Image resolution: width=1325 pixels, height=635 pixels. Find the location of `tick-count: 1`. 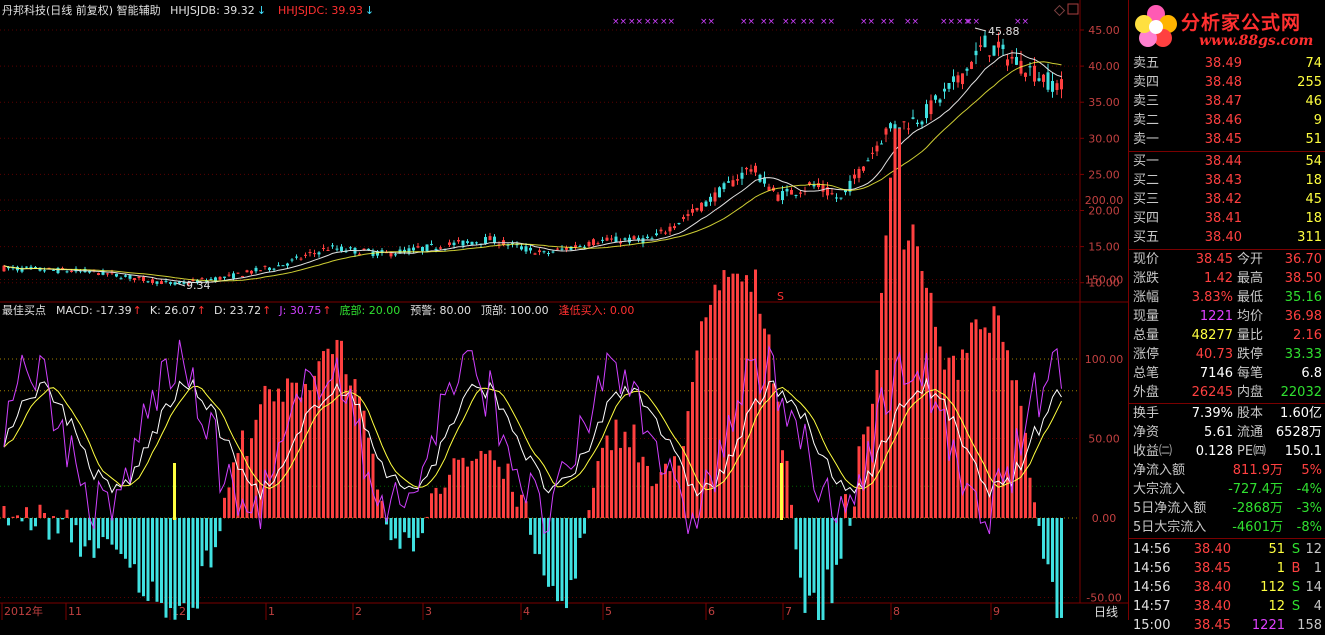

tick-count: 1 is located at coordinates (1317, 568).